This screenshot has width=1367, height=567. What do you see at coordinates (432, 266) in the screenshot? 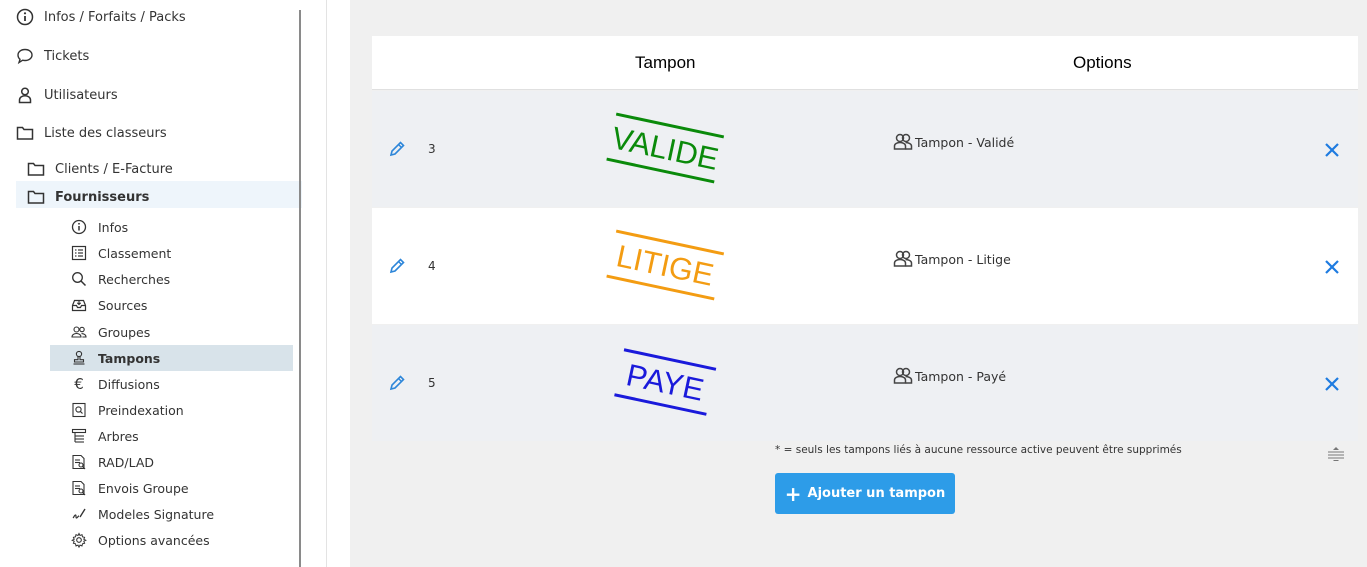
I see `stamp-id: 4` at bounding box center [432, 266].